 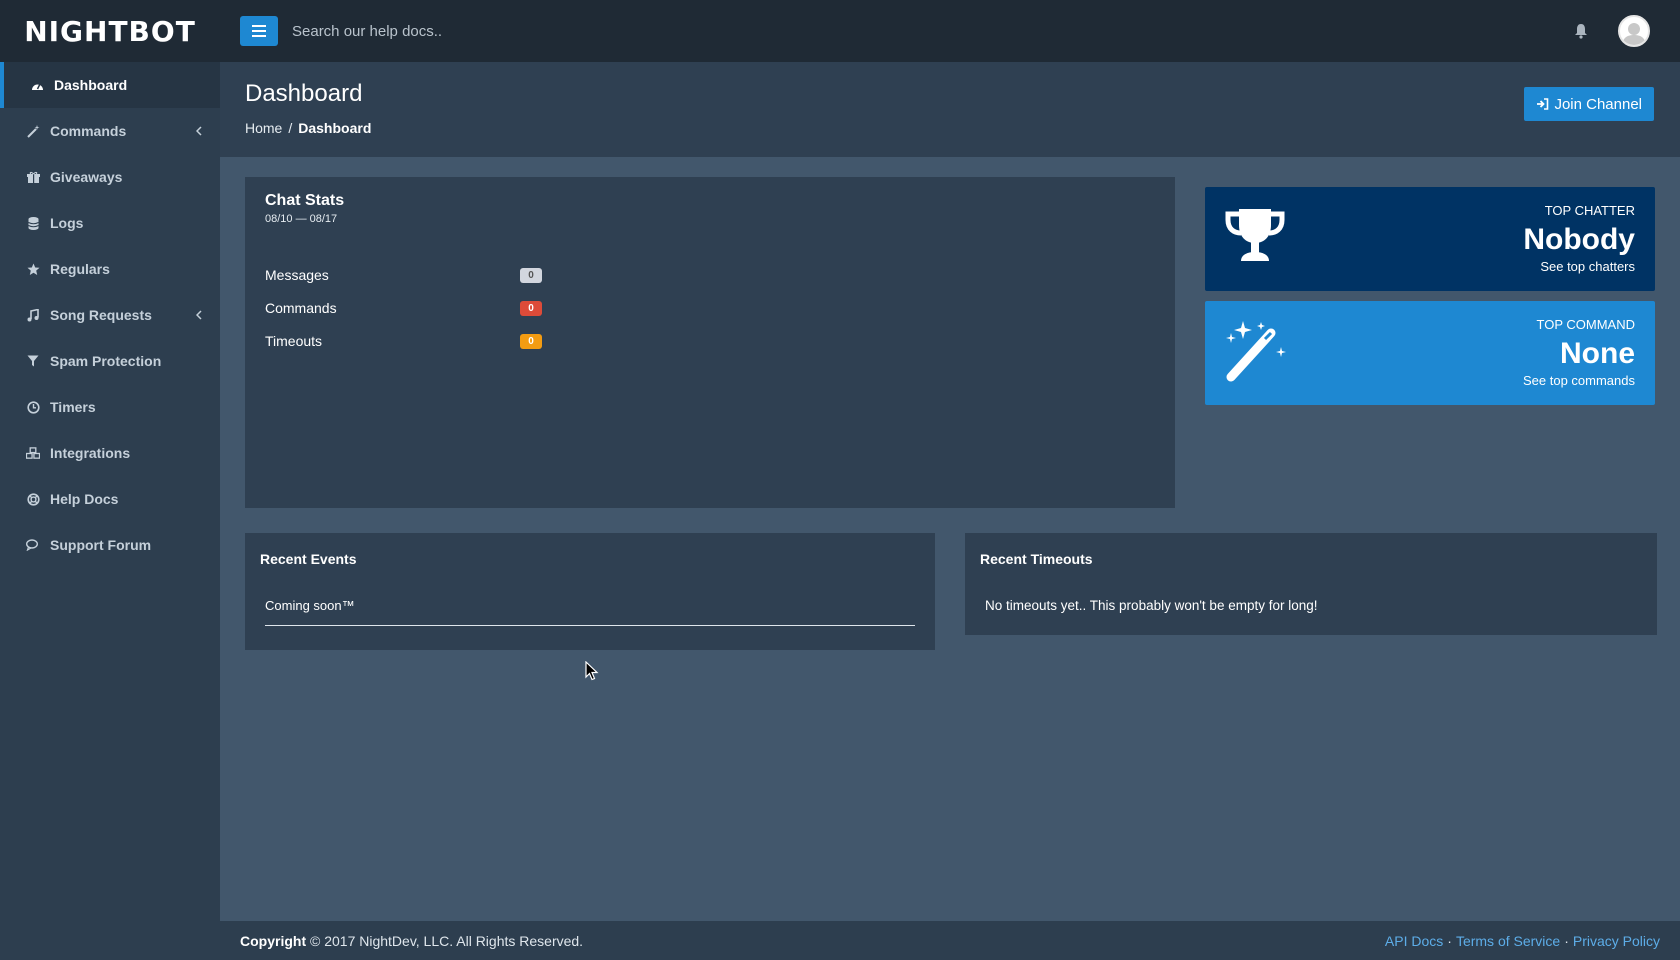 I want to click on timeouts-count-badge: 0, so click(x=531, y=341).